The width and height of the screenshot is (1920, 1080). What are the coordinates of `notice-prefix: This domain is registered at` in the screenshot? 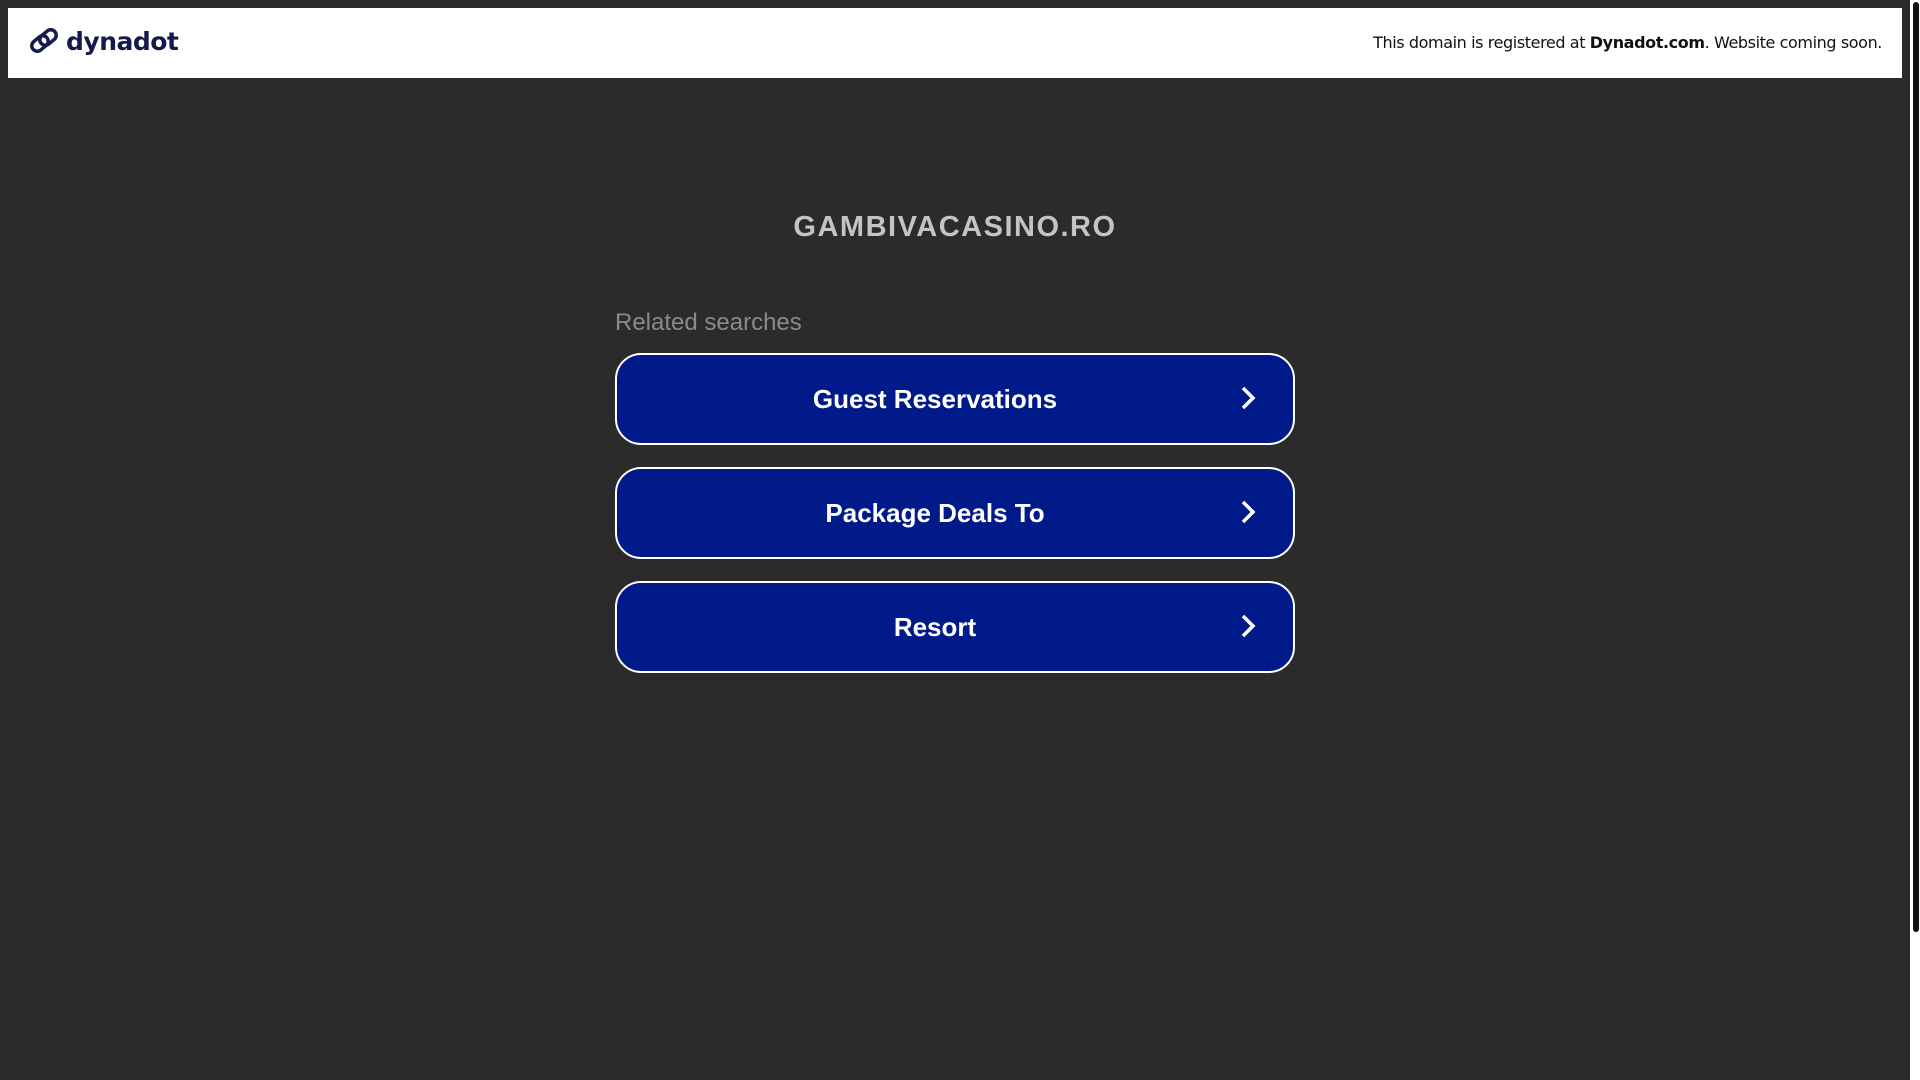 It's located at (1481, 42).